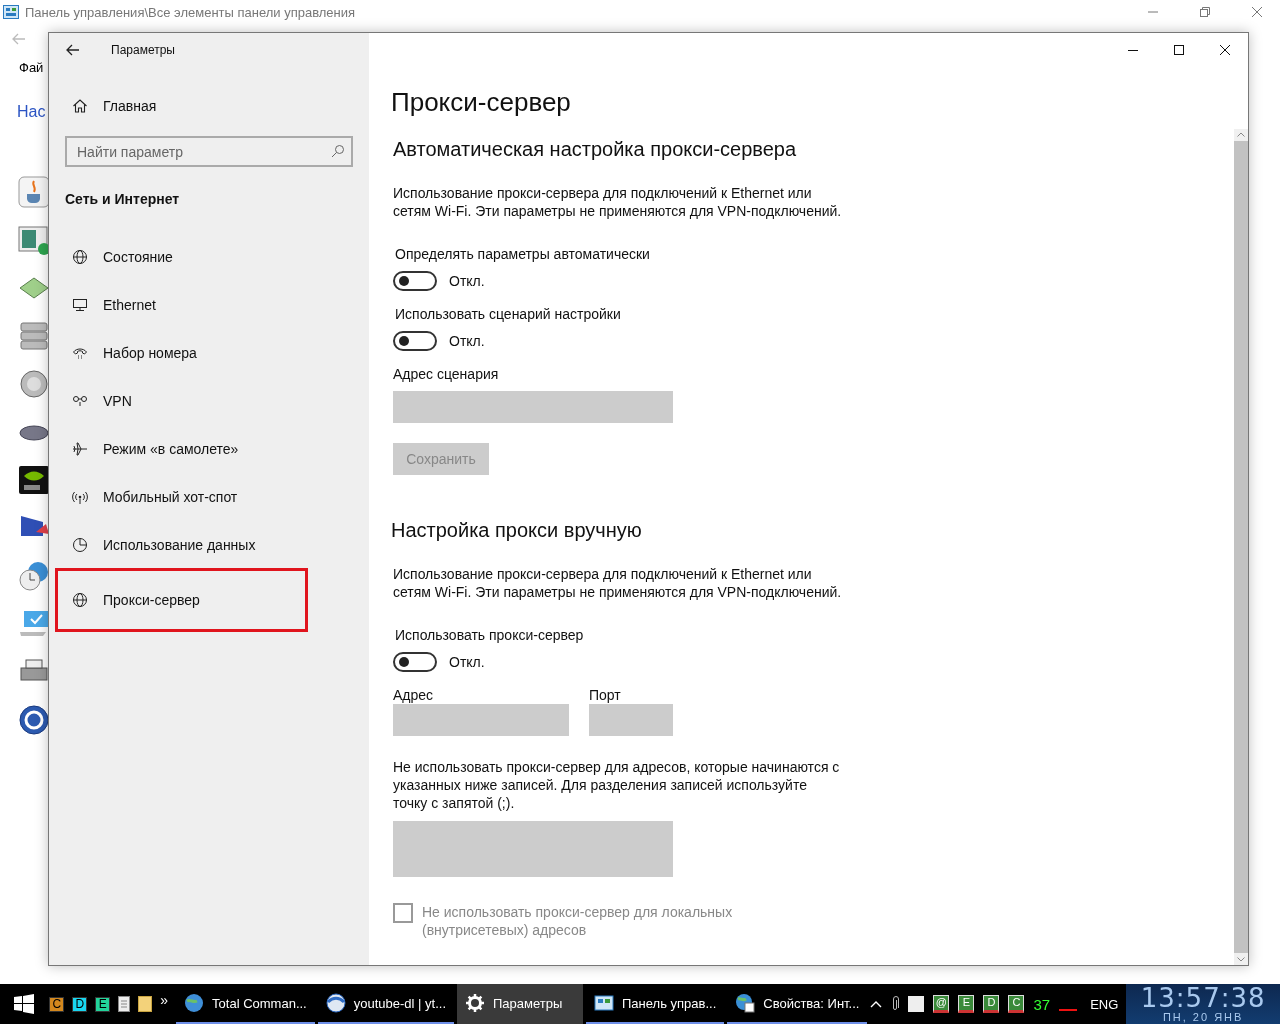 The image size is (1280, 1024). I want to click on tray-counter: 37, so click(1042, 1004).